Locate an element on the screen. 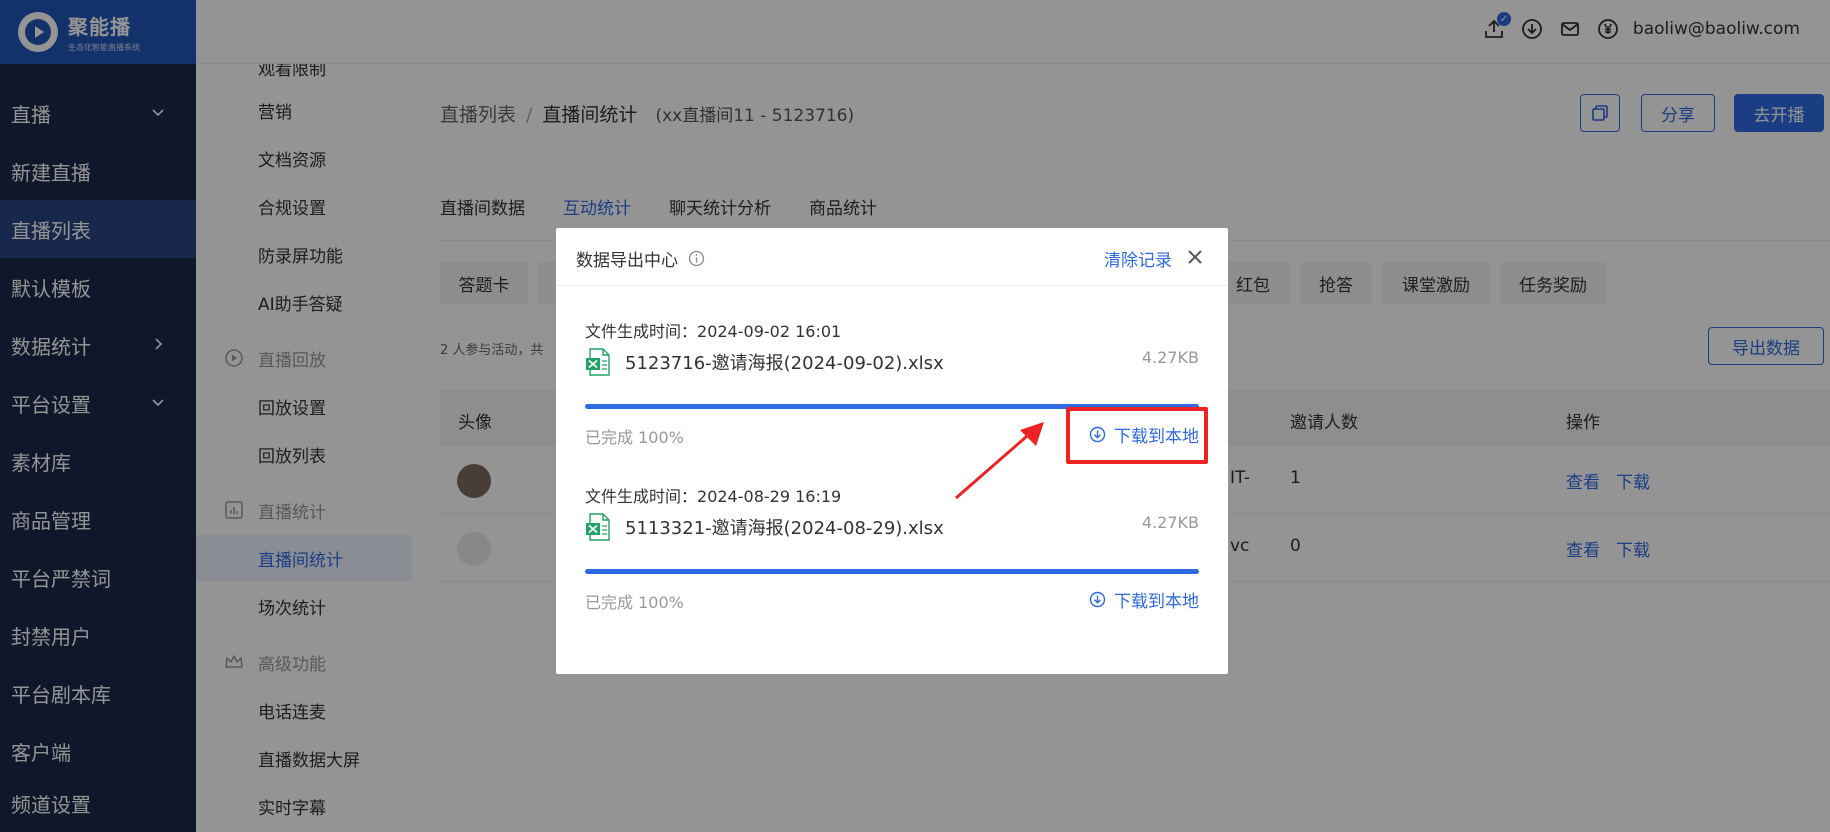 The width and height of the screenshot is (1830, 832). clear-records-button: 清除记录 is located at coordinates (1138, 258).